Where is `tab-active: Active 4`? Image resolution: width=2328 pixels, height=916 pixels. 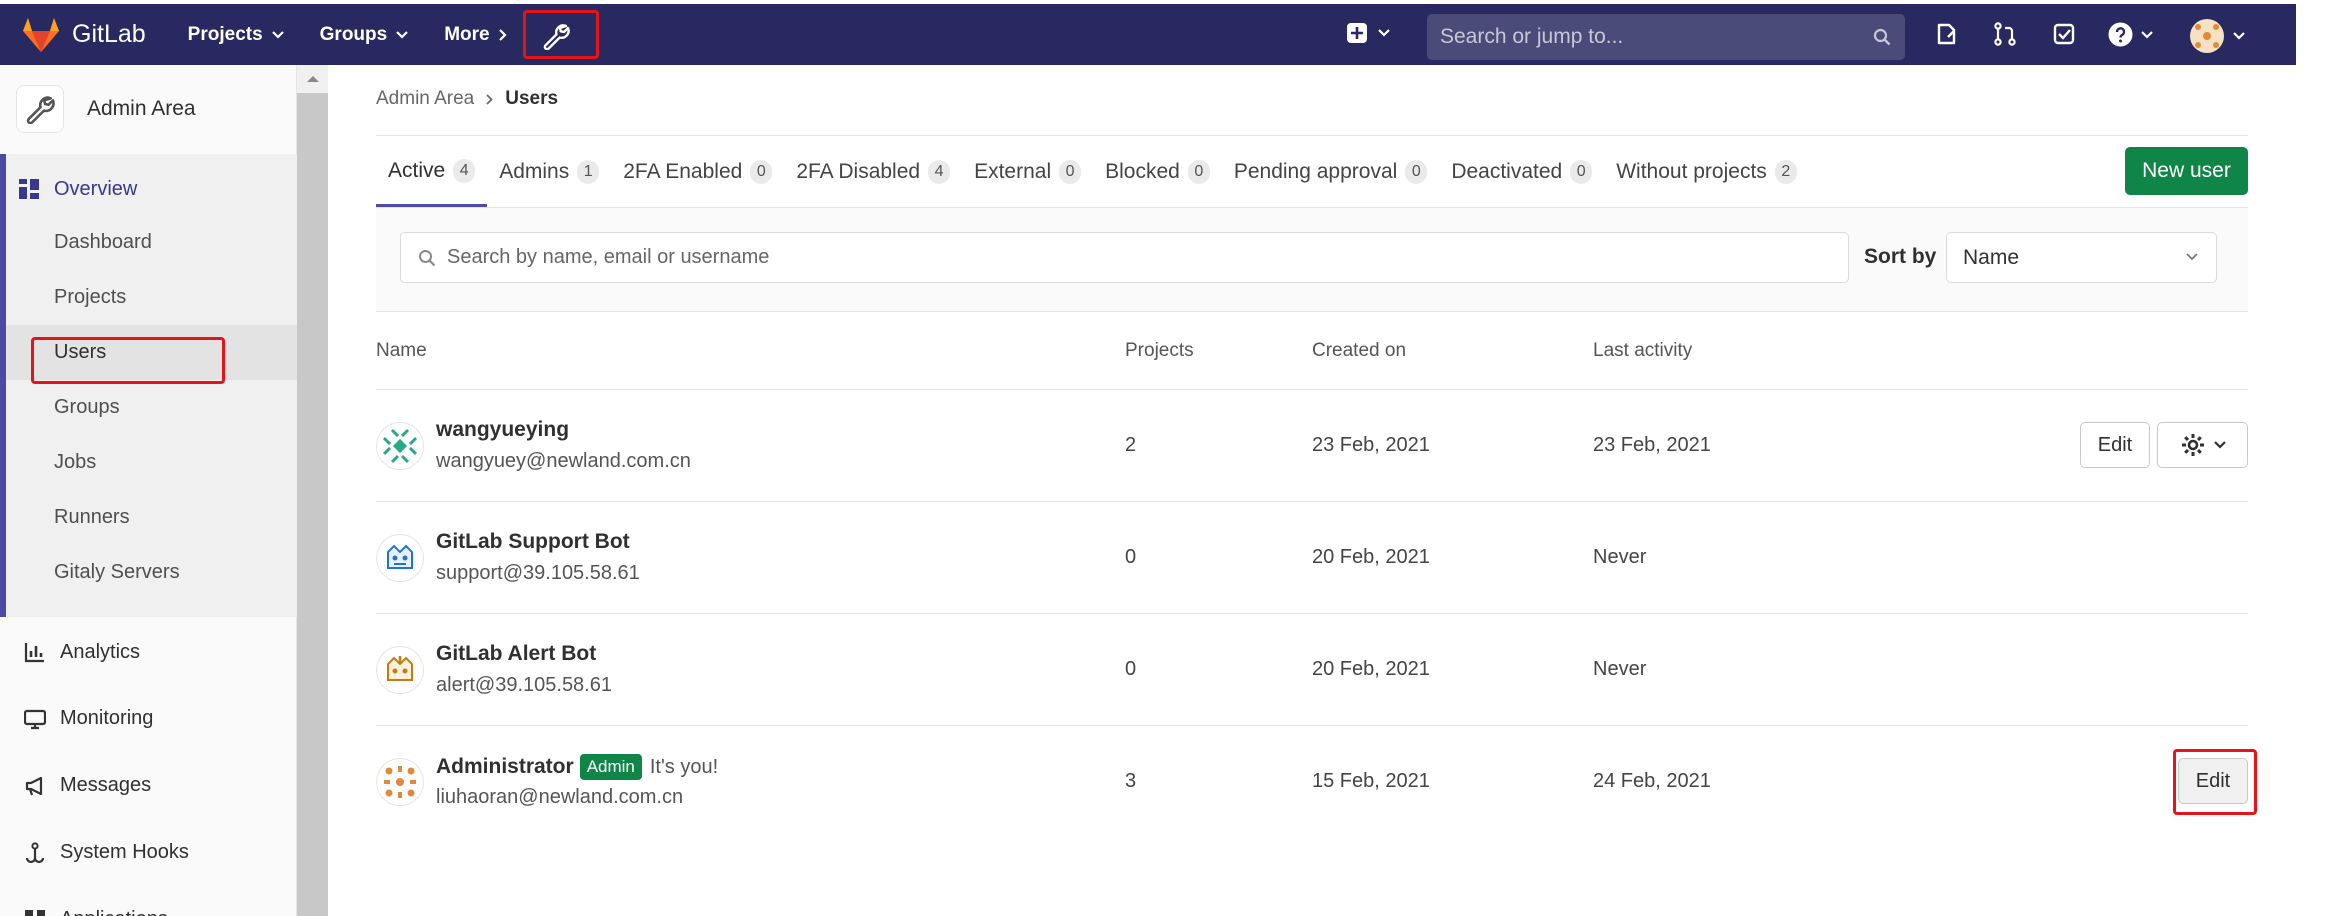 tab-active: Active 4 is located at coordinates (432, 172).